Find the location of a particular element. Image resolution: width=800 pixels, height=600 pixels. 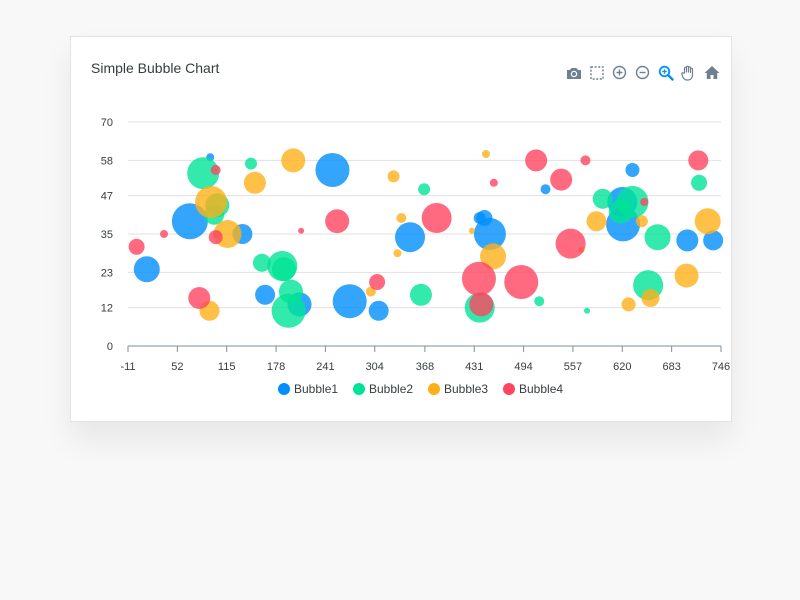

x-tick-label: 241 is located at coordinates (325, 367).